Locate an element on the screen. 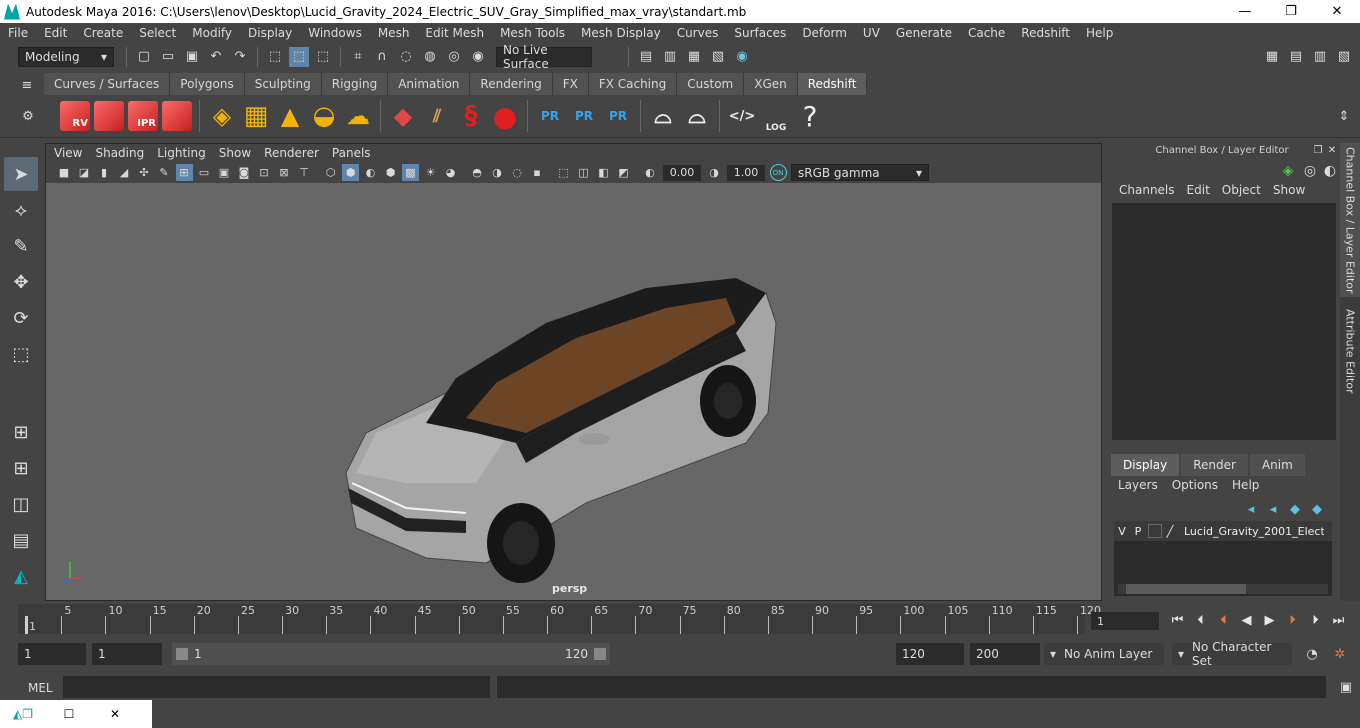 The height and width of the screenshot is (728, 1360). hypershade-icon: ◉ is located at coordinates (742, 57).